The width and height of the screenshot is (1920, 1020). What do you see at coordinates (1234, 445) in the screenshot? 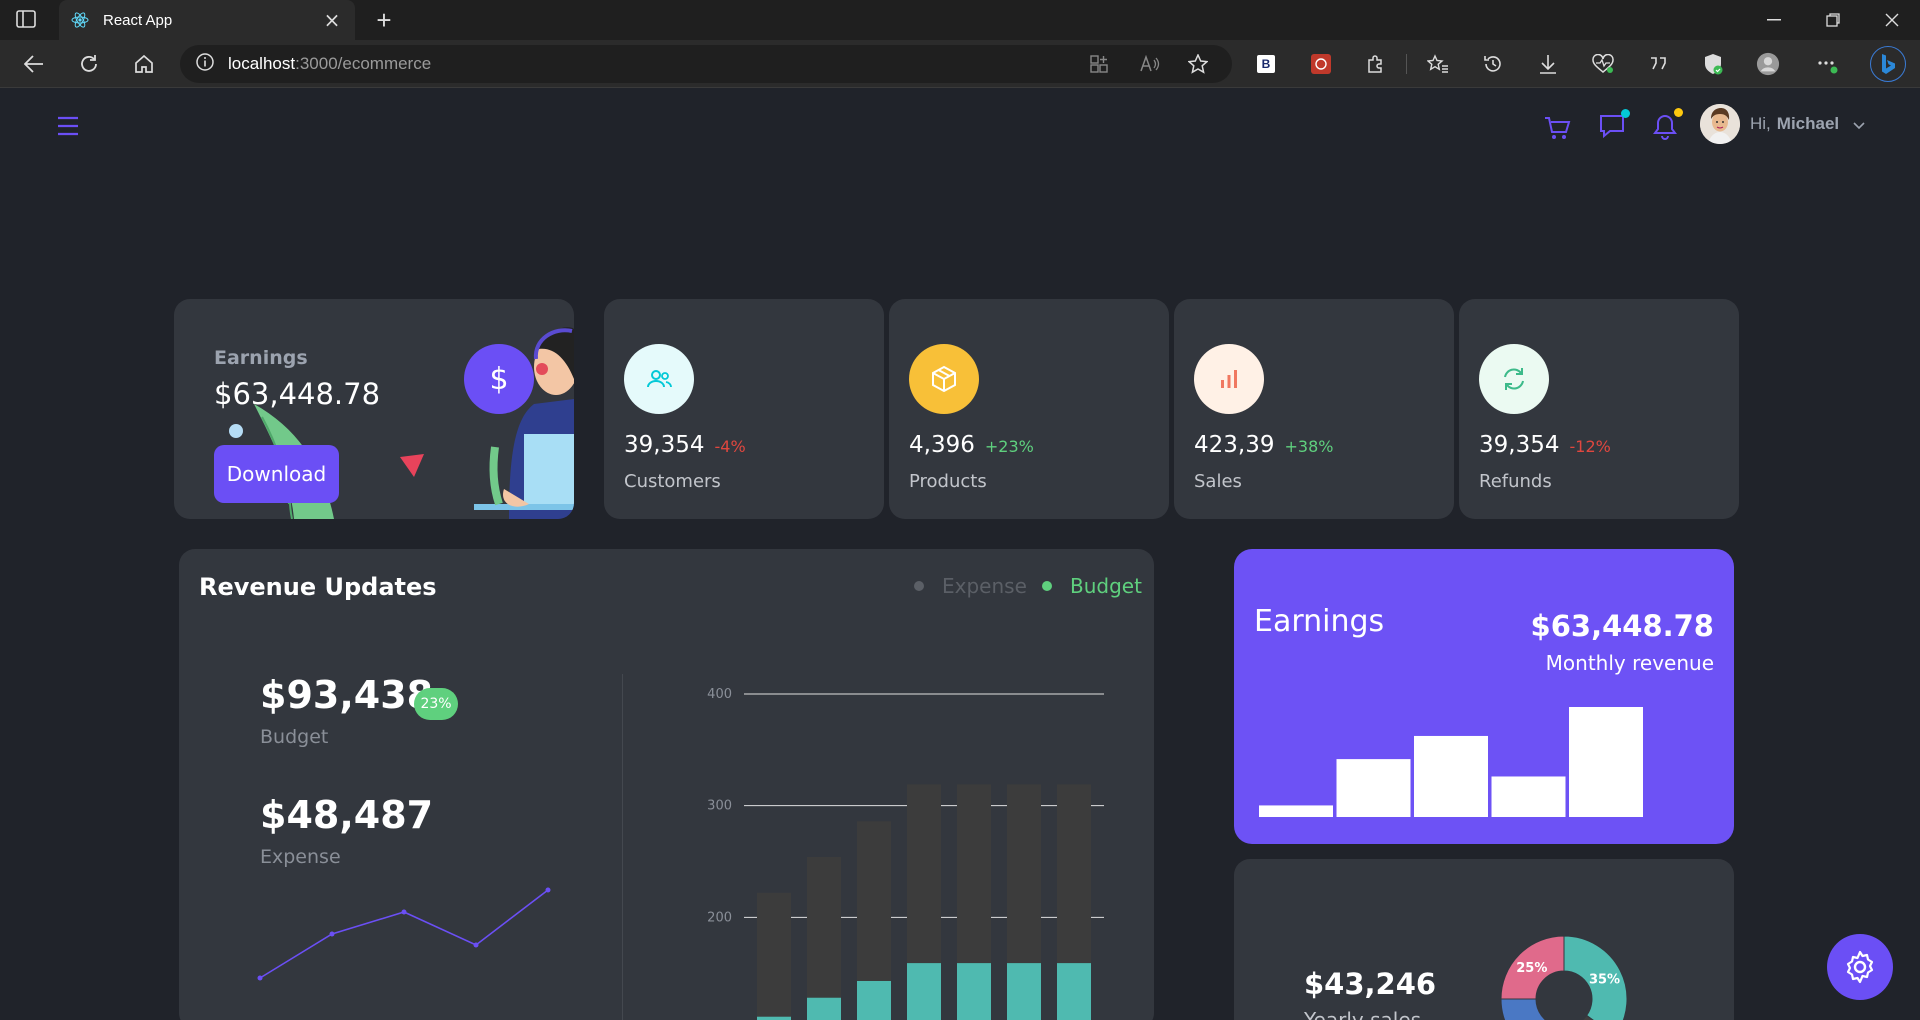
I see `stat-value: 423,39` at bounding box center [1234, 445].